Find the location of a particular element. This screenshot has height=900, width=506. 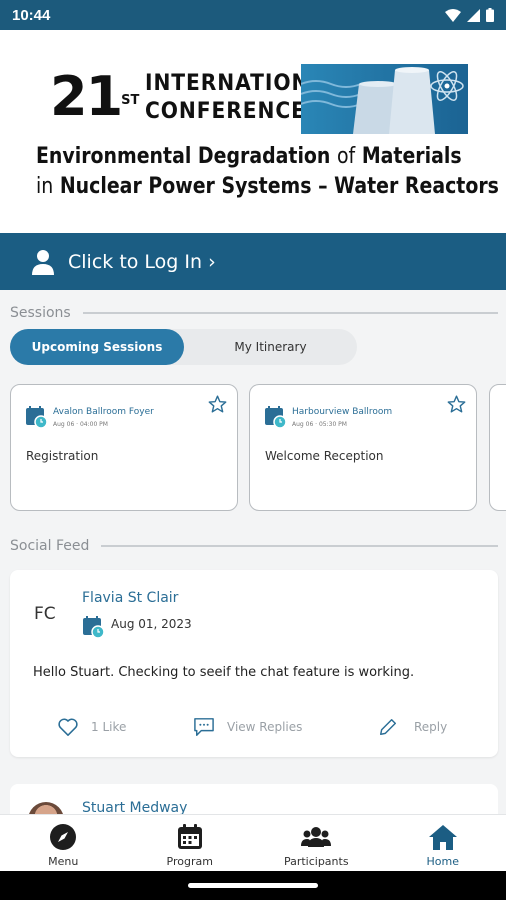

home-icon is located at coordinates (442, 837).